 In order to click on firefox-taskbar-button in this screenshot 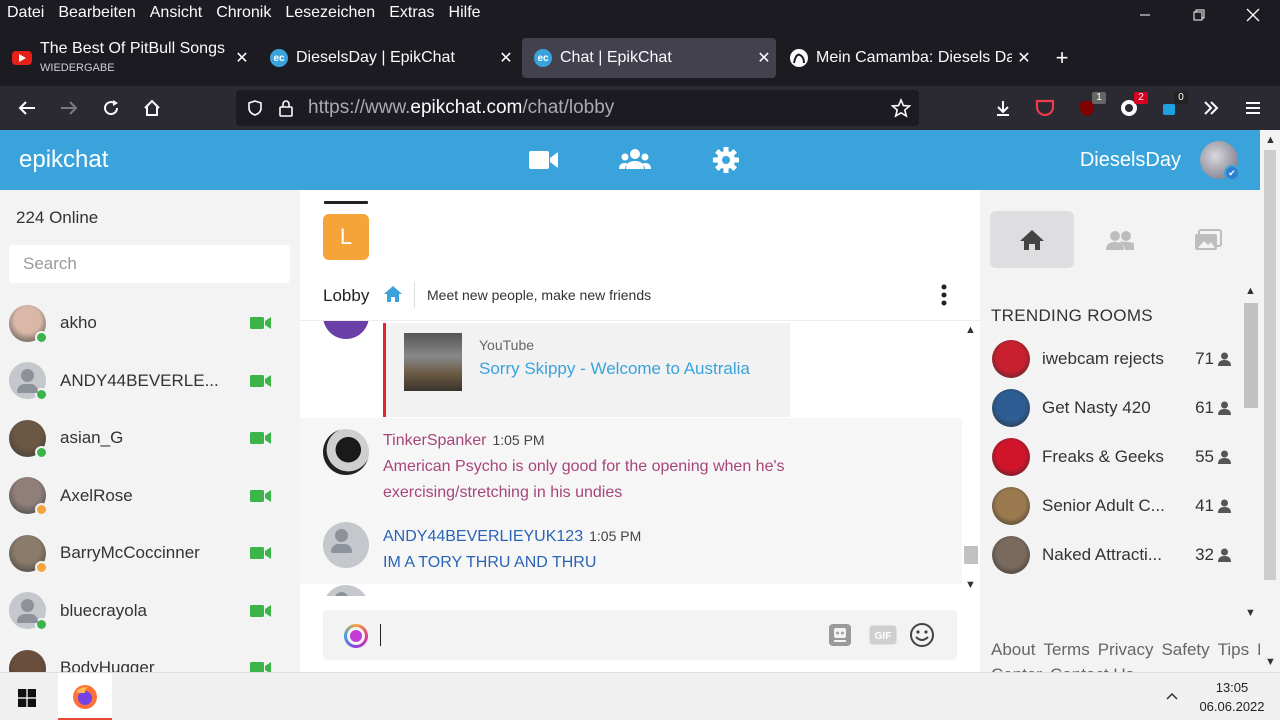, I will do `click(85, 696)`.